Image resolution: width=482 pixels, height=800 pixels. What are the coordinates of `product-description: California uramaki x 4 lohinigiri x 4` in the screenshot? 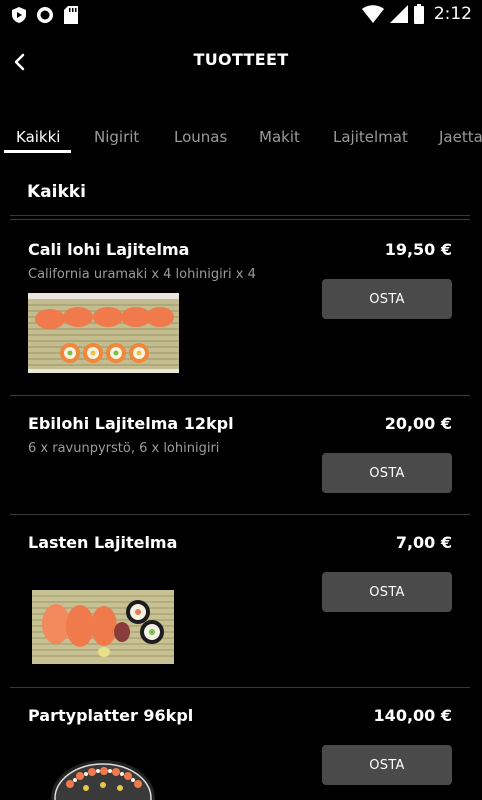 It's located at (142, 274).